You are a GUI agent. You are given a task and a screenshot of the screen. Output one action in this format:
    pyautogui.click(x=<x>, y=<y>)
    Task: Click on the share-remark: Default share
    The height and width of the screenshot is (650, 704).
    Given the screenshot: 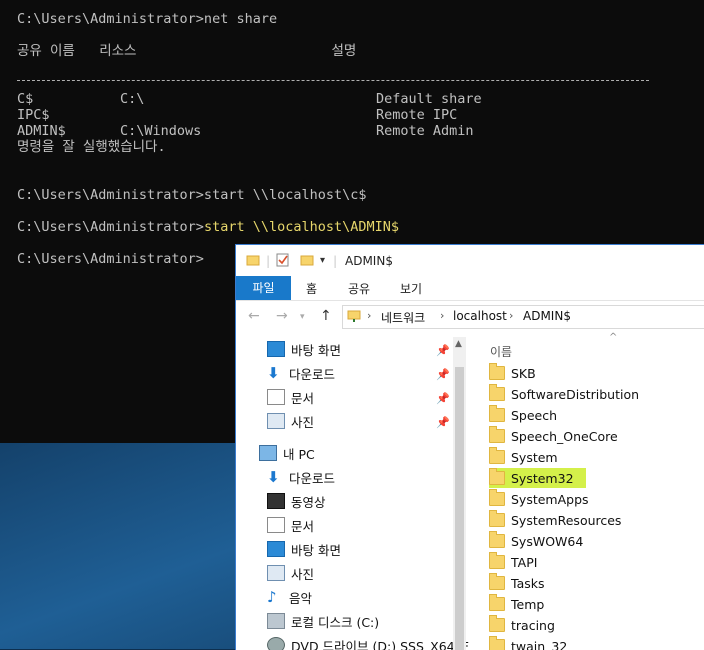 What is the action you would take?
    pyautogui.click(x=429, y=99)
    